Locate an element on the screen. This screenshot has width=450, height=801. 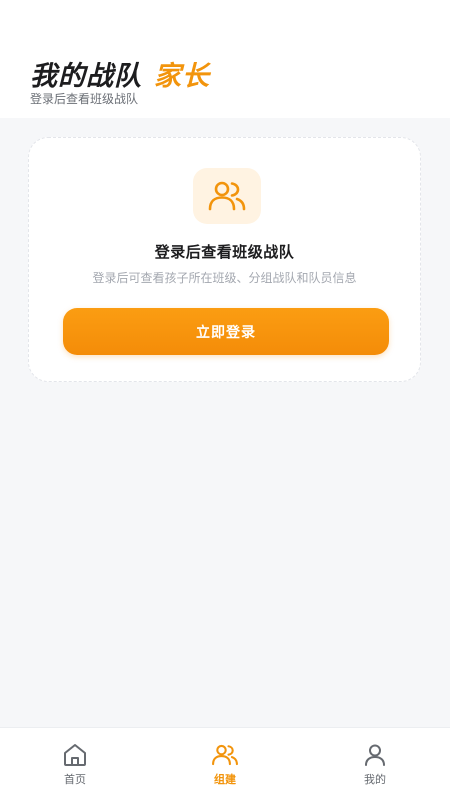
page-header: 我的战队 家长 登录后查看班级战队 is located at coordinates (225, 59).